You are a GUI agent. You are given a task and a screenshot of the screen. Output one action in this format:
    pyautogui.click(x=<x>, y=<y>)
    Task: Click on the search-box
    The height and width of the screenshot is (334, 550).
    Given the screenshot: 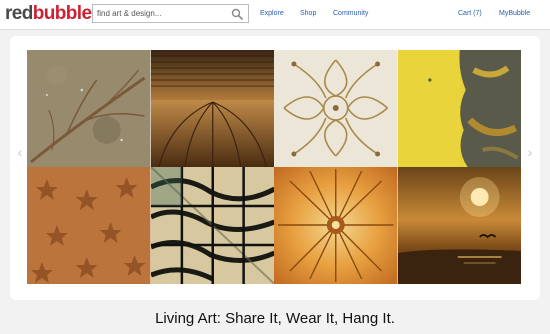 What is the action you would take?
    pyautogui.click(x=170, y=13)
    